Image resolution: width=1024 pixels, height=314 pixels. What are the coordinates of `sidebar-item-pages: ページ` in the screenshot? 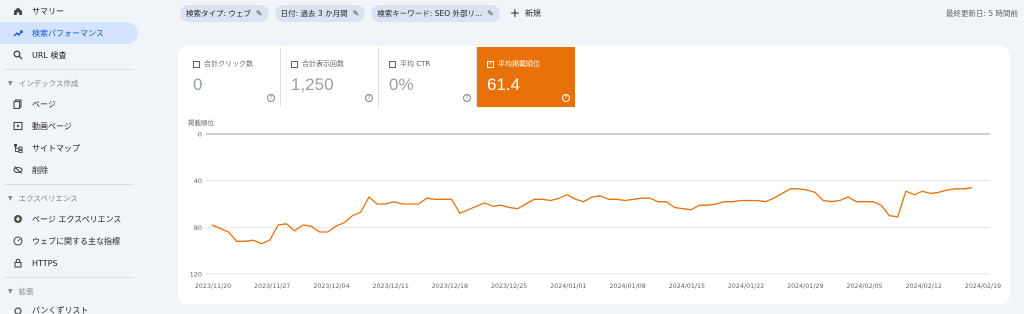 It's located at (69, 104).